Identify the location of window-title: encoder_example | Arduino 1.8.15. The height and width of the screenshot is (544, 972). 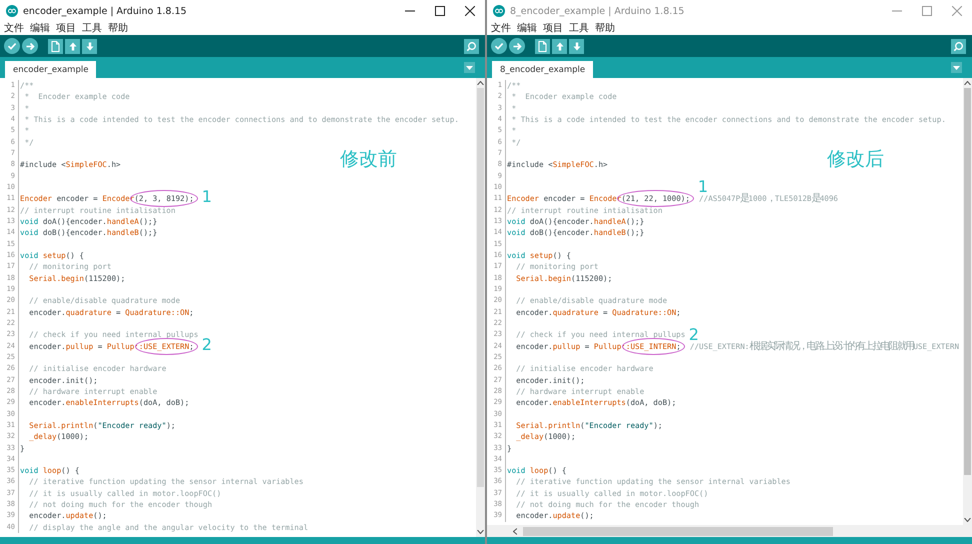
(105, 11).